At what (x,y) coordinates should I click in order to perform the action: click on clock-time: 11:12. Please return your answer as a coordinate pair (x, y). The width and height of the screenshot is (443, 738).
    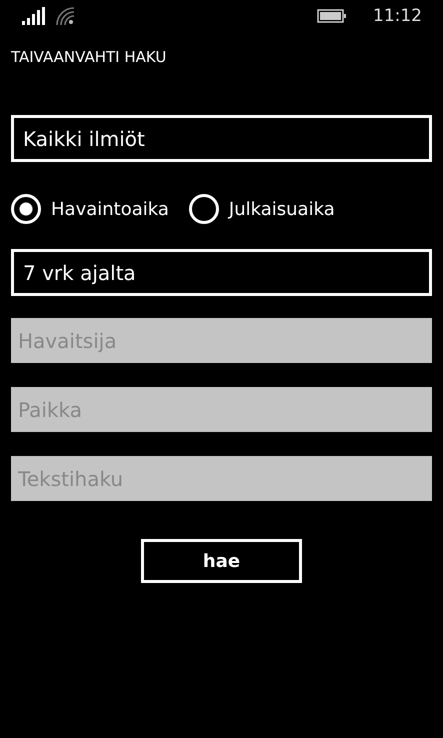
    Looking at the image, I should click on (397, 16).